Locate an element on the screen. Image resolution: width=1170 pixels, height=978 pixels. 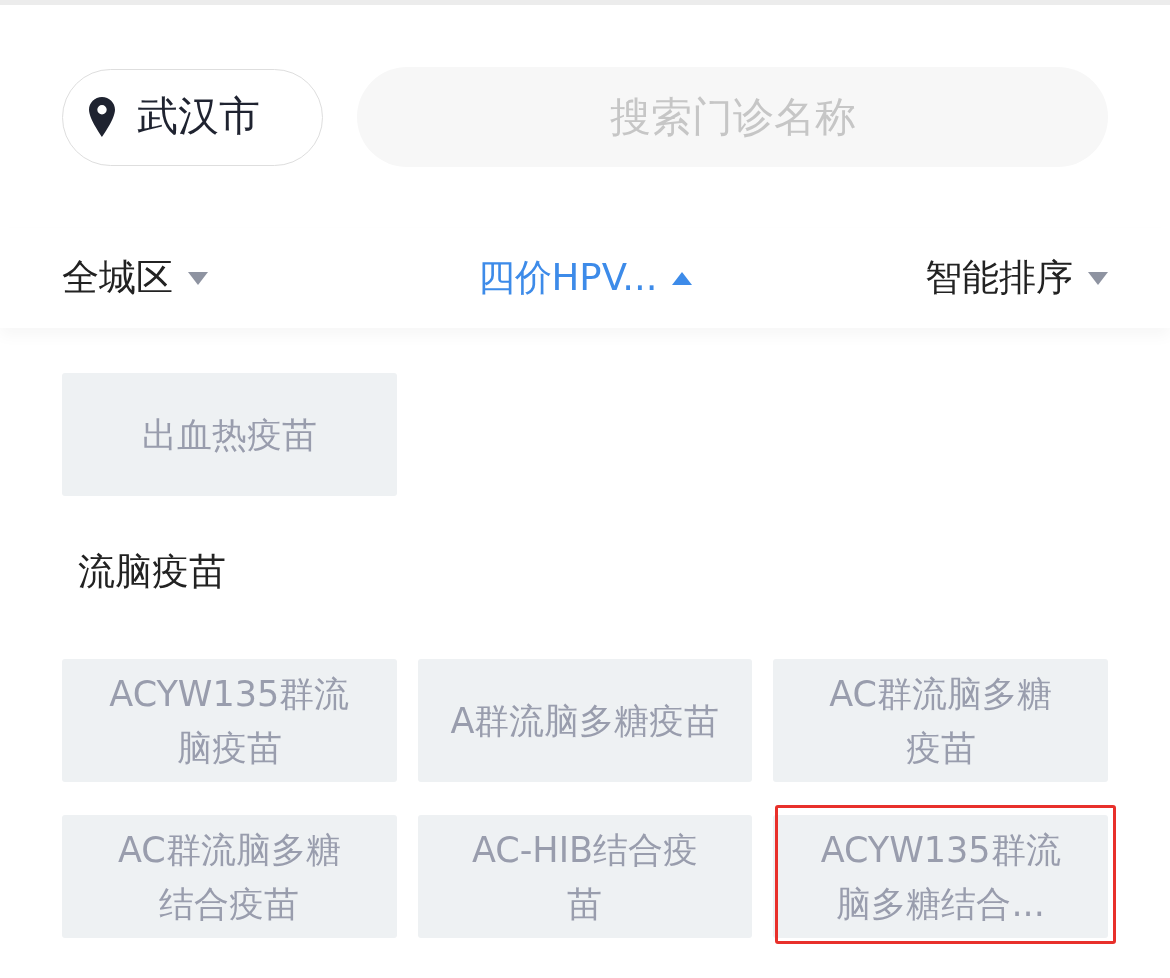
vaccine-option: ACYW135群流 脑疫苗 is located at coordinates (229, 720).